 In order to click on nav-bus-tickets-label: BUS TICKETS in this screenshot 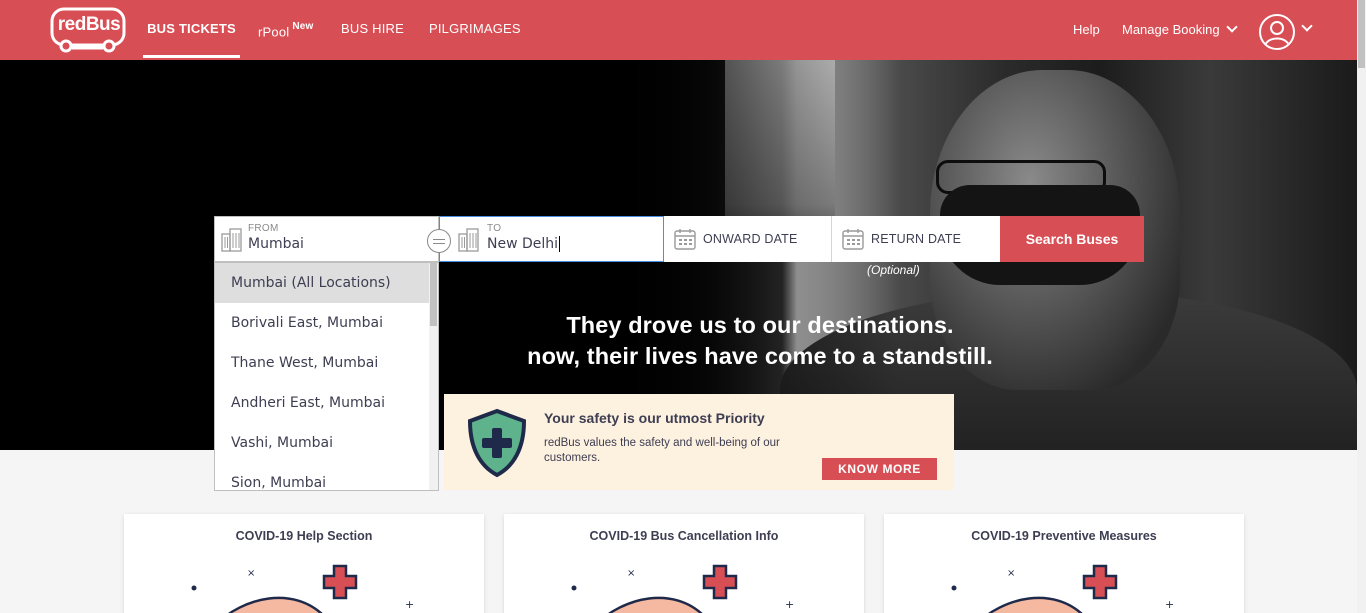, I will do `click(191, 28)`.